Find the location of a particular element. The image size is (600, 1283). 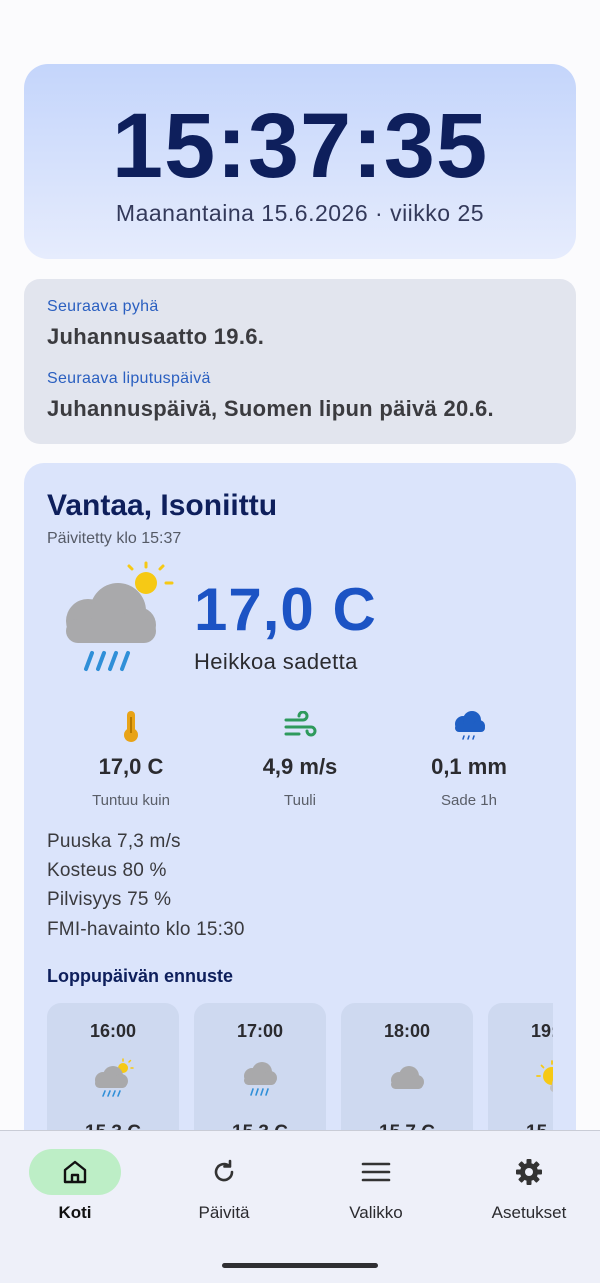

stat-rain: 0,1 mm Sade 1h is located at coordinates (469, 758).